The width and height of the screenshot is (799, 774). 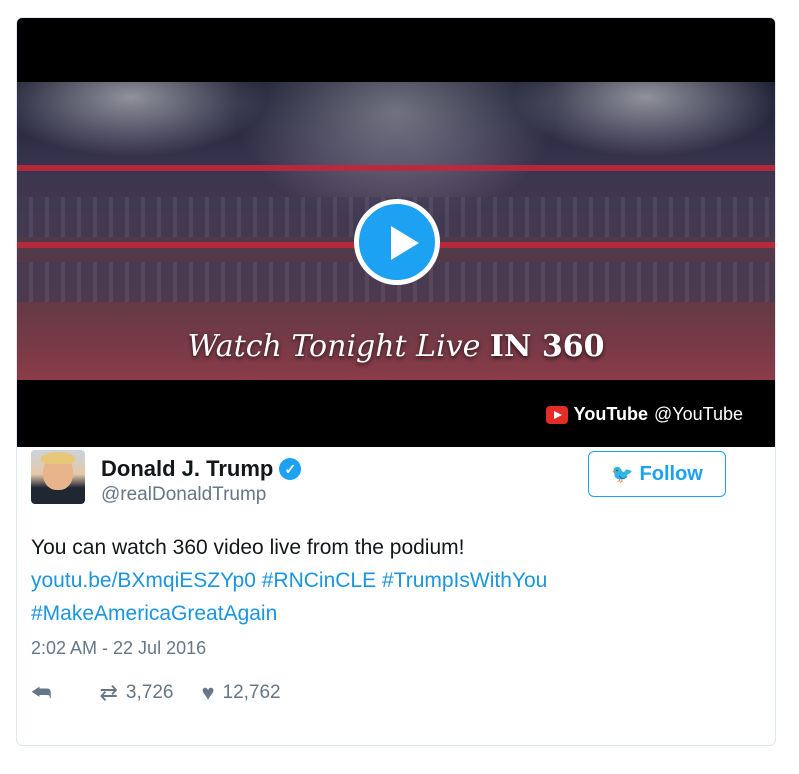 I want to click on reply-button: ⮪, so click(x=41, y=693).